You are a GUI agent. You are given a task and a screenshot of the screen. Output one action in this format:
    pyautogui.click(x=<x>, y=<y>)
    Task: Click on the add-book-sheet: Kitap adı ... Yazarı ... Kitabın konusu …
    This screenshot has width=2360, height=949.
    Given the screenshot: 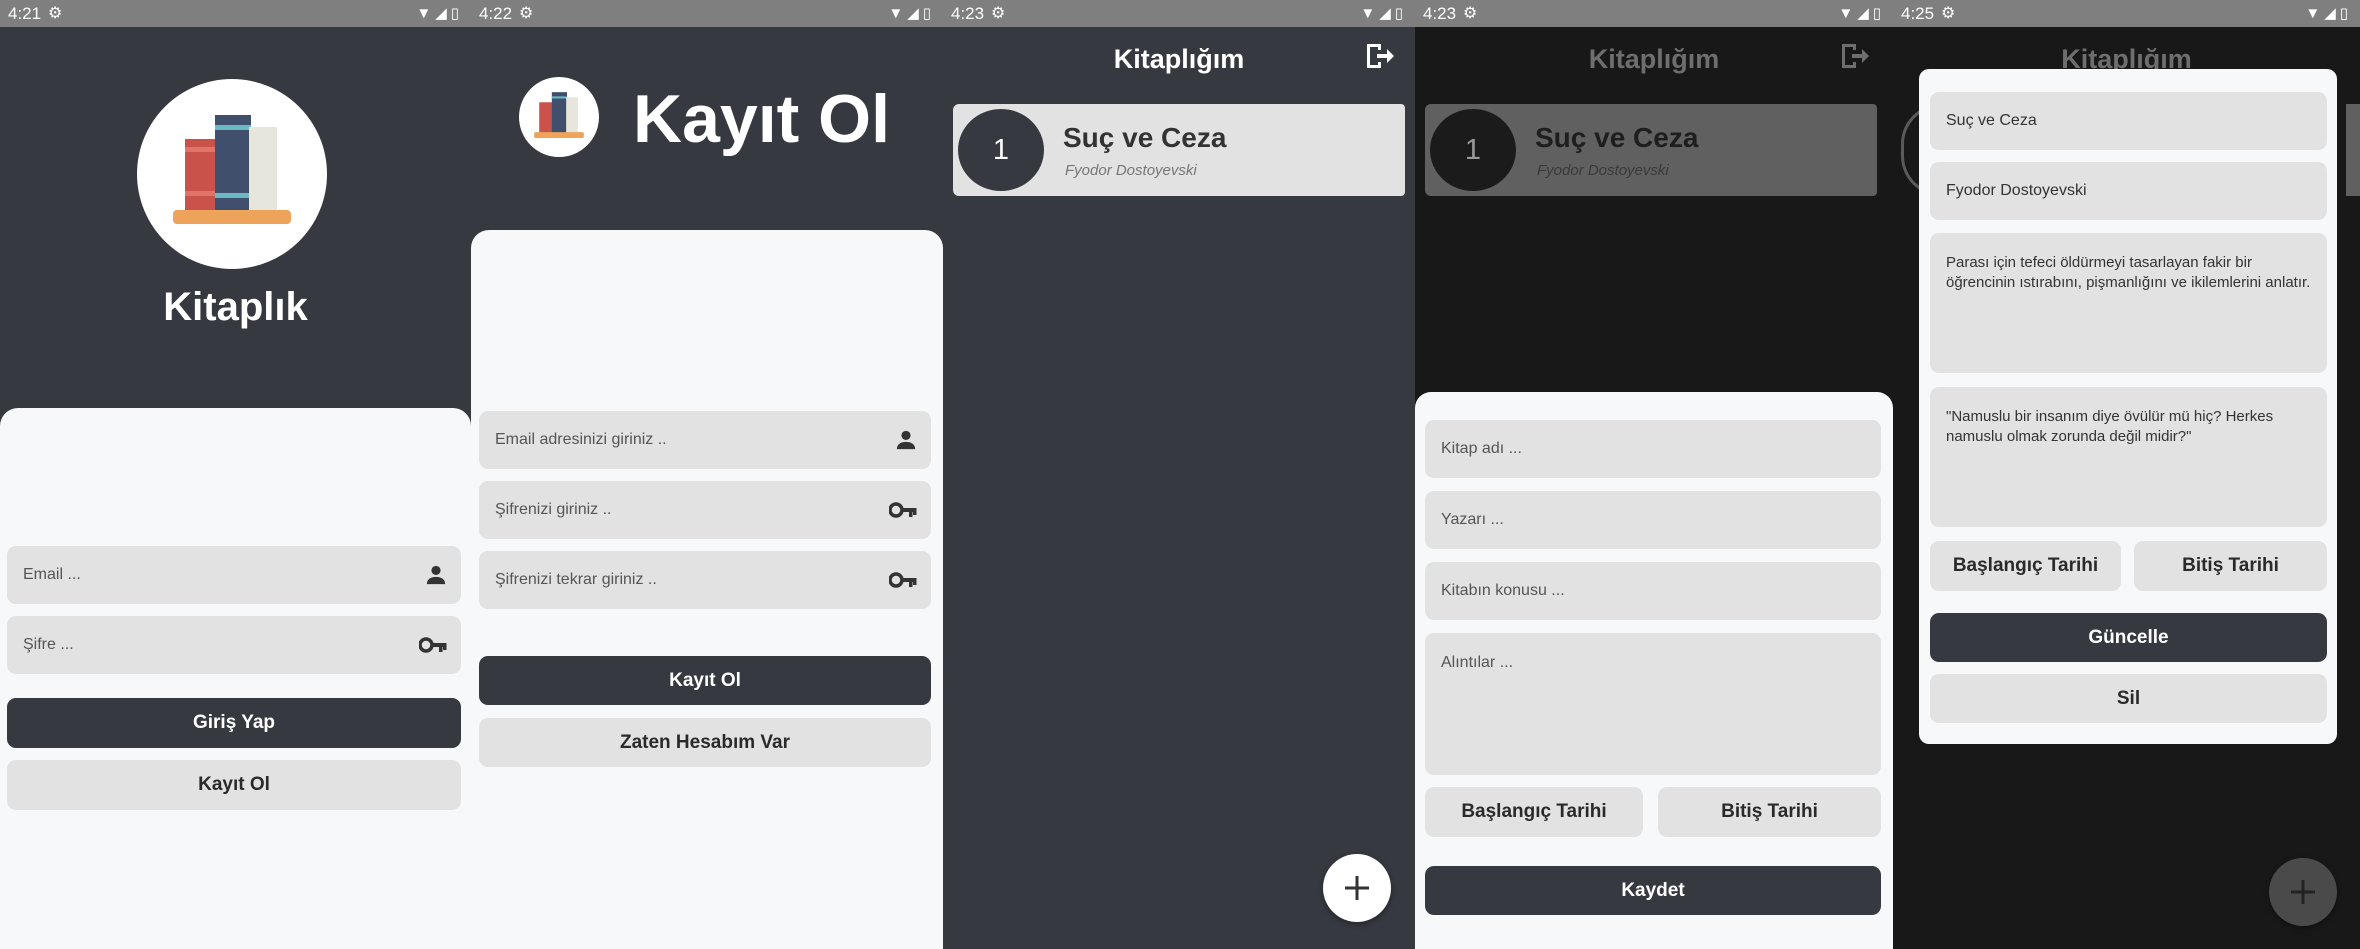 What is the action you would take?
    pyautogui.click(x=1654, y=670)
    